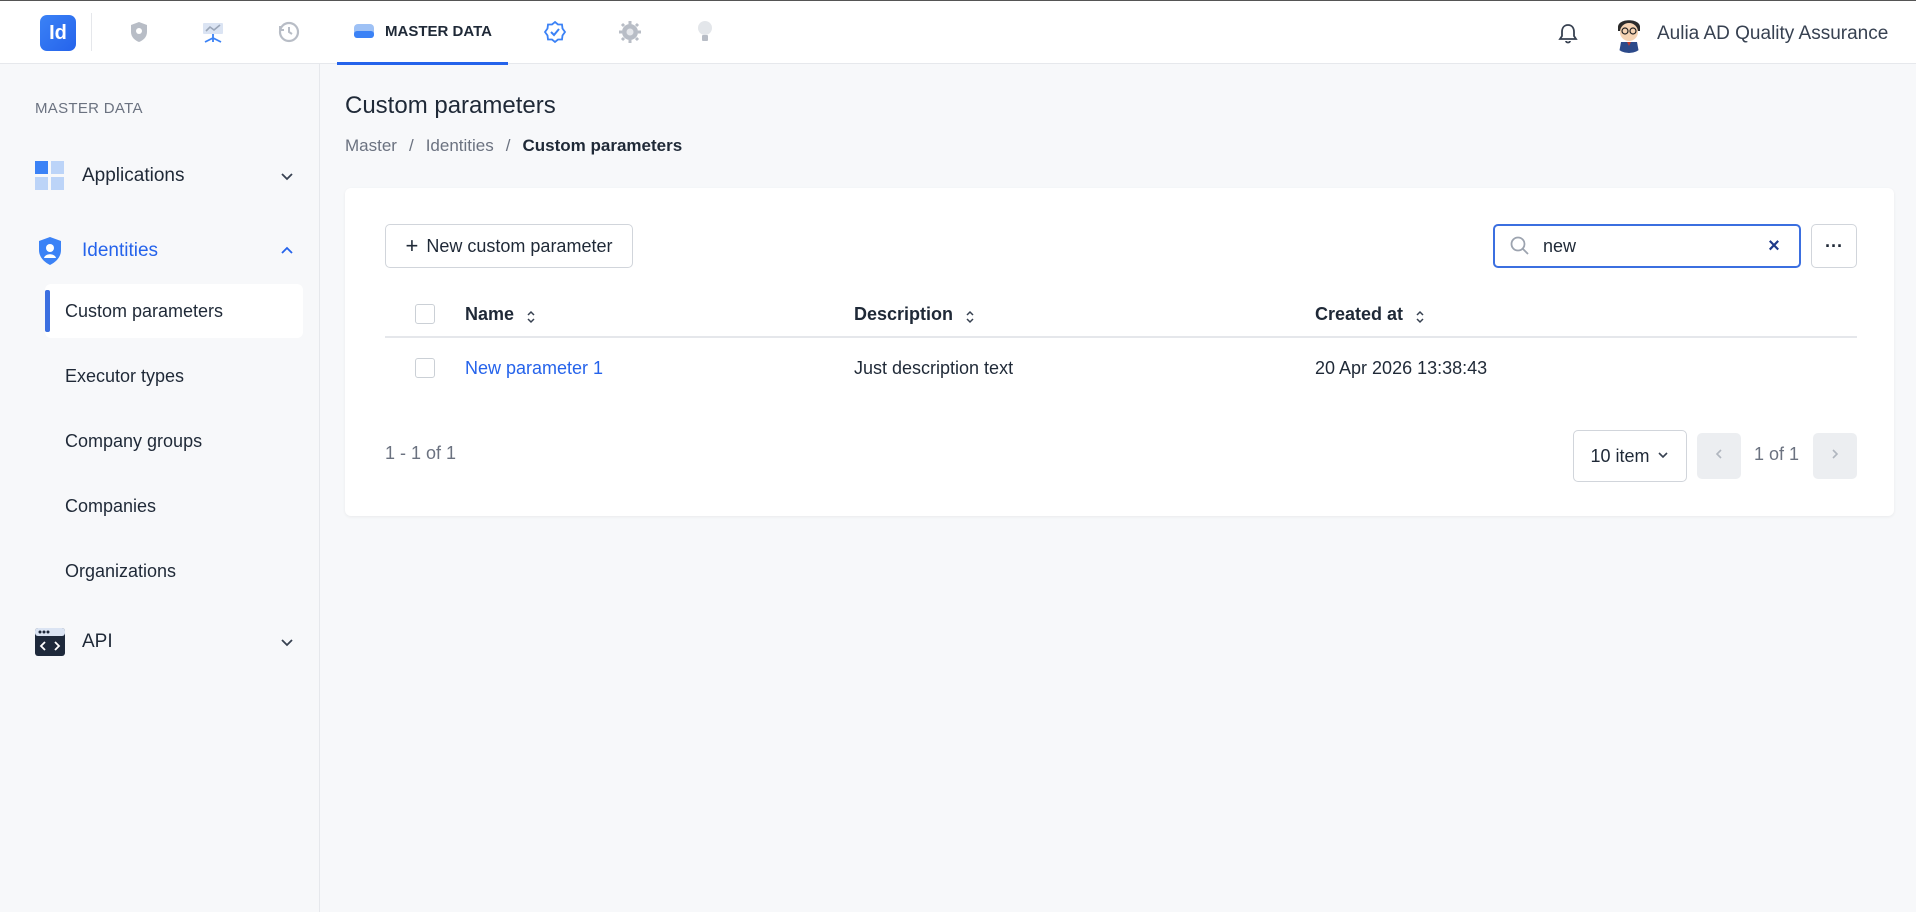  I want to click on sidebar-heading: MASTER DATA, so click(89, 108).